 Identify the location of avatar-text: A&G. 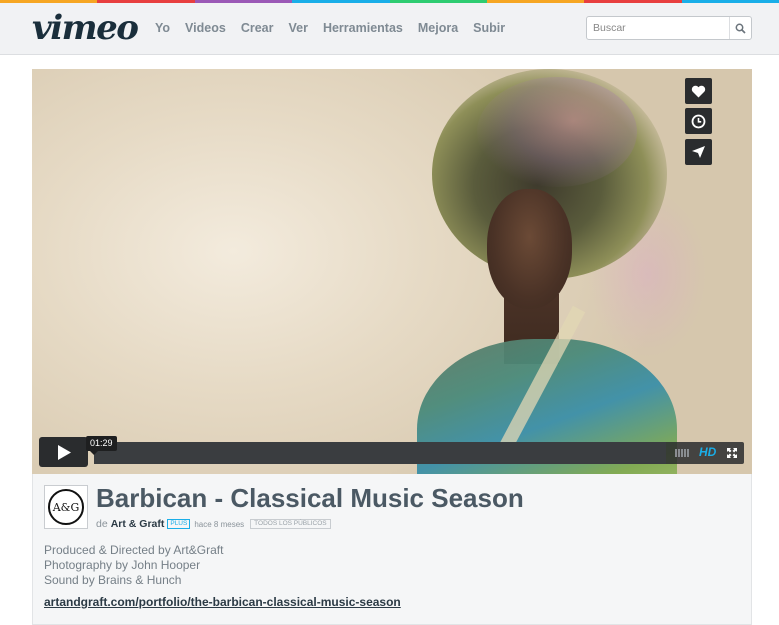
(66, 507).